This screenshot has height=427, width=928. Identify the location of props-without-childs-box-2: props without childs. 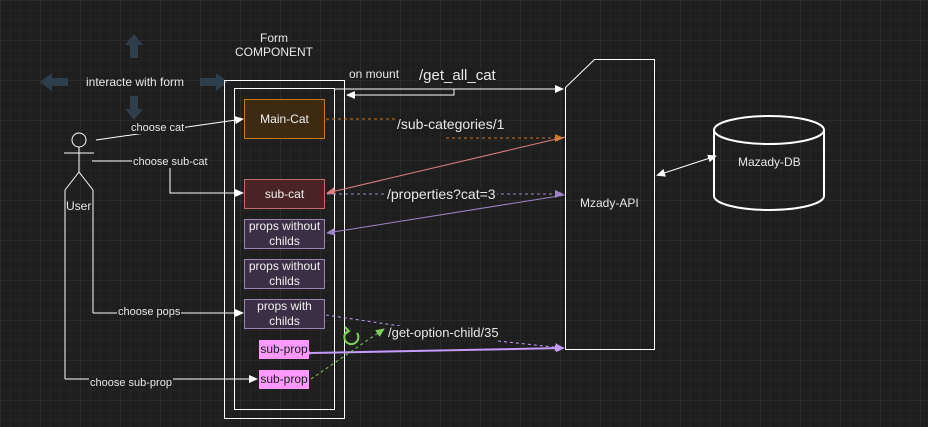
(284, 274).